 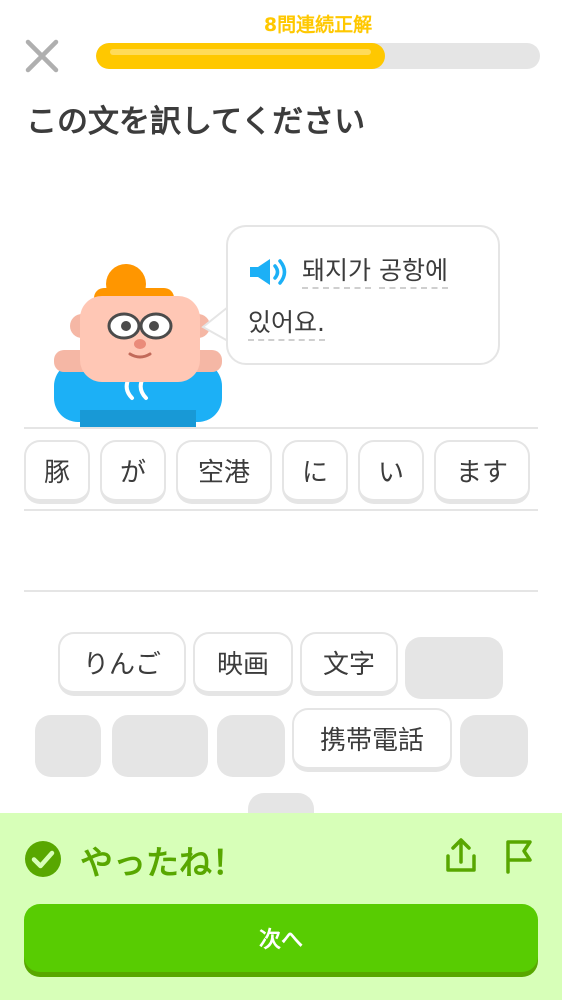 What do you see at coordinates (240, 56) in the screenshot?
I see `progress-fill` at bounding box center [240, 56].